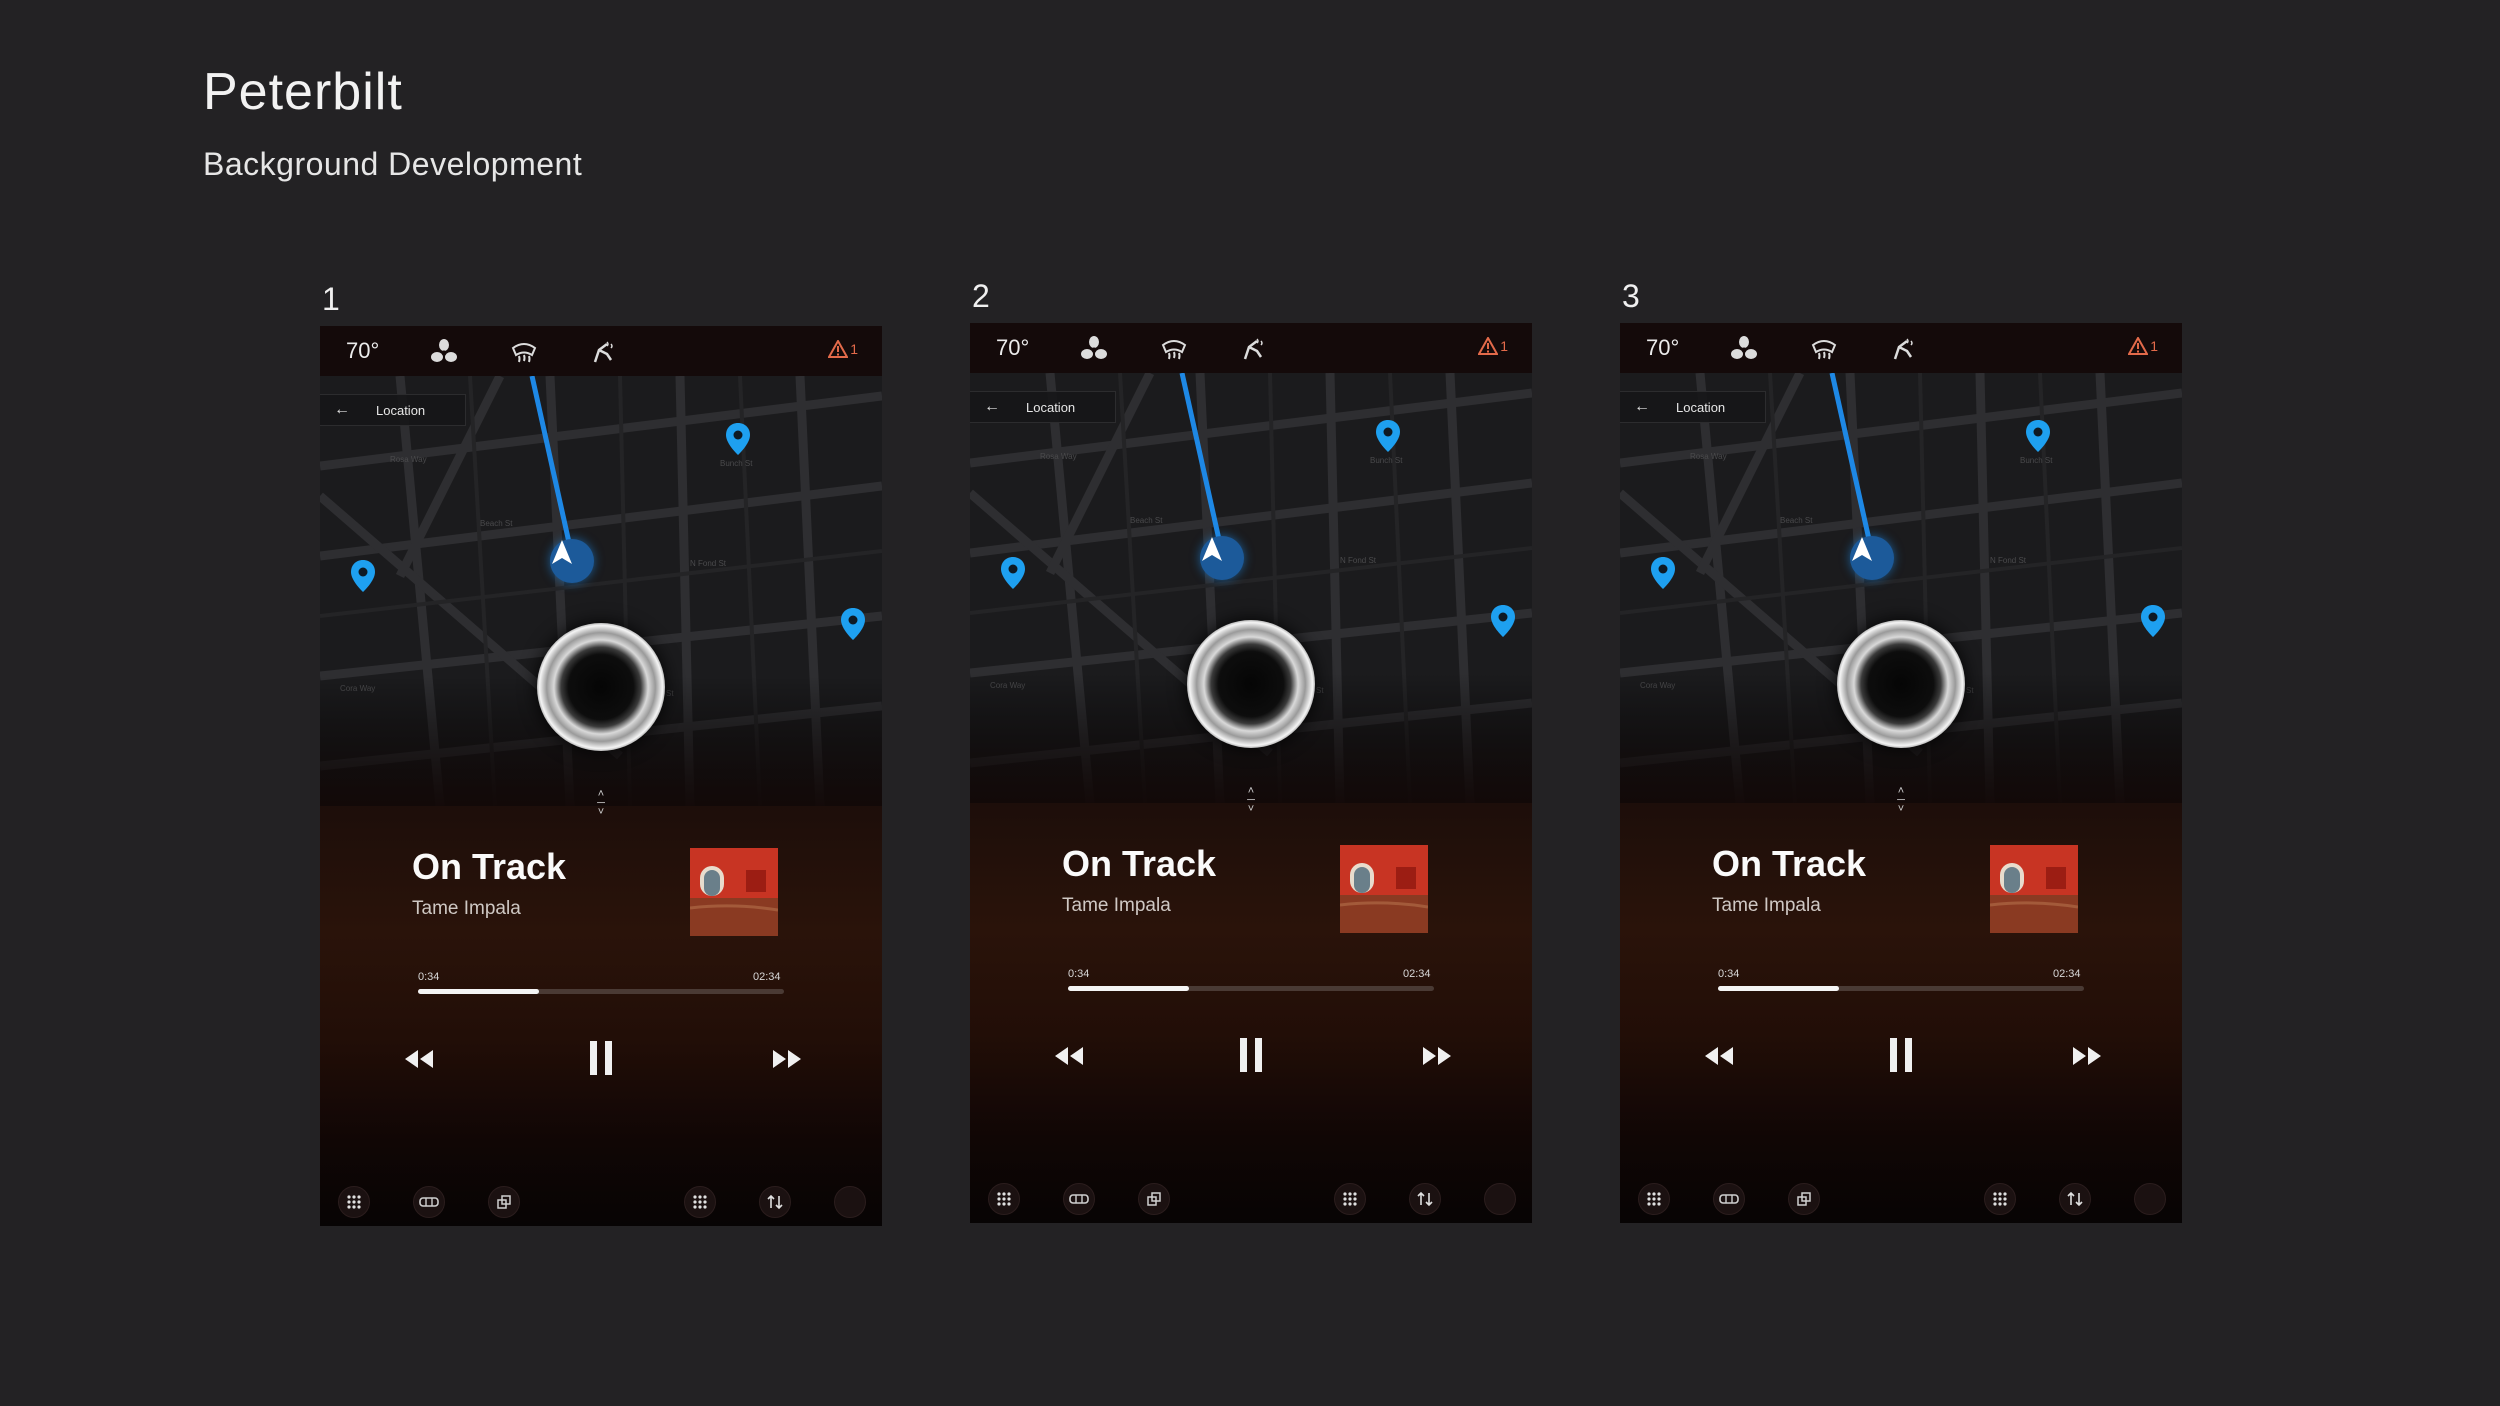 The image size is (2500, 1406). Describe the element at coordinates (981, 296) in the screenshot. I see `panel-number: 2` at that location.